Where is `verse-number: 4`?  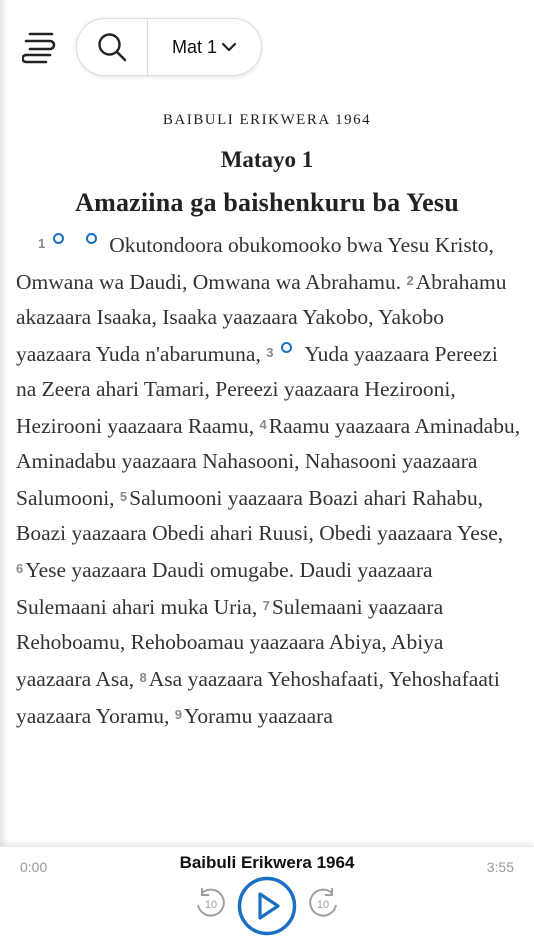 verse-number: 4 is located at coordinates (263, 424).